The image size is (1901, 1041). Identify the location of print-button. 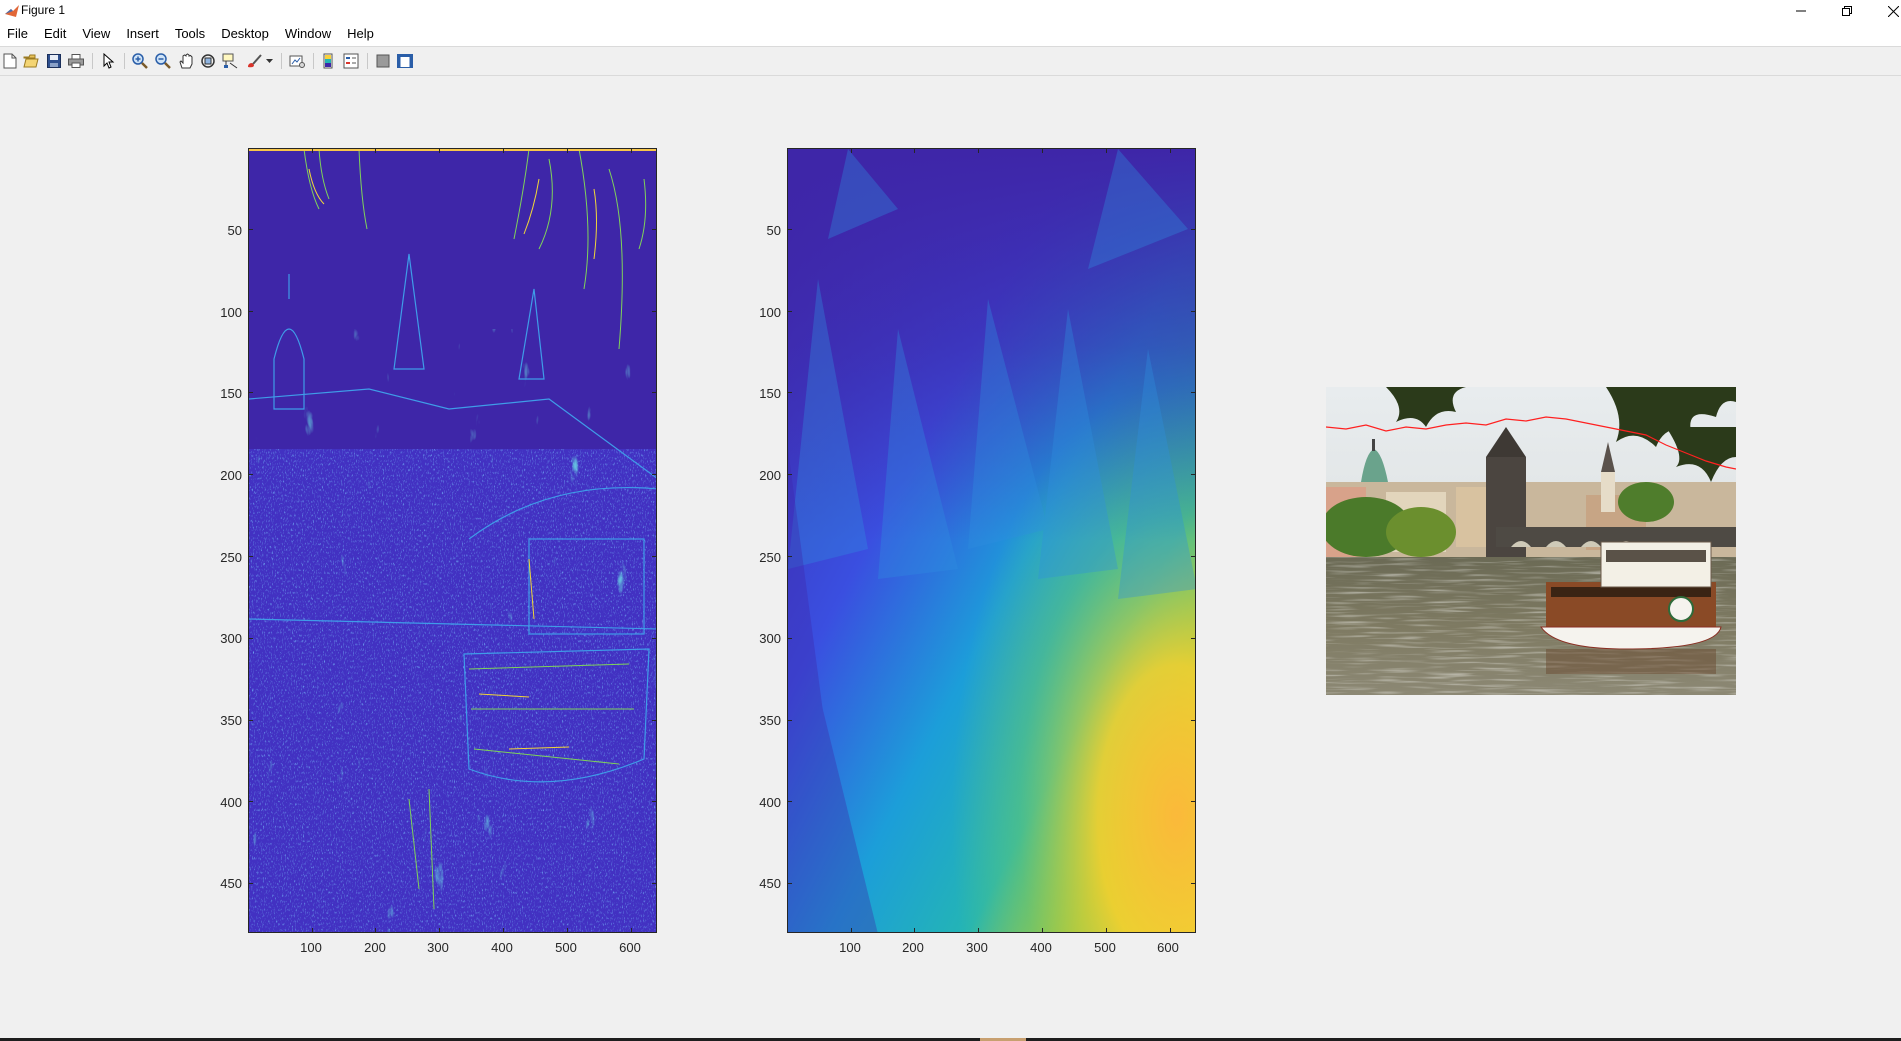
(76, 61).